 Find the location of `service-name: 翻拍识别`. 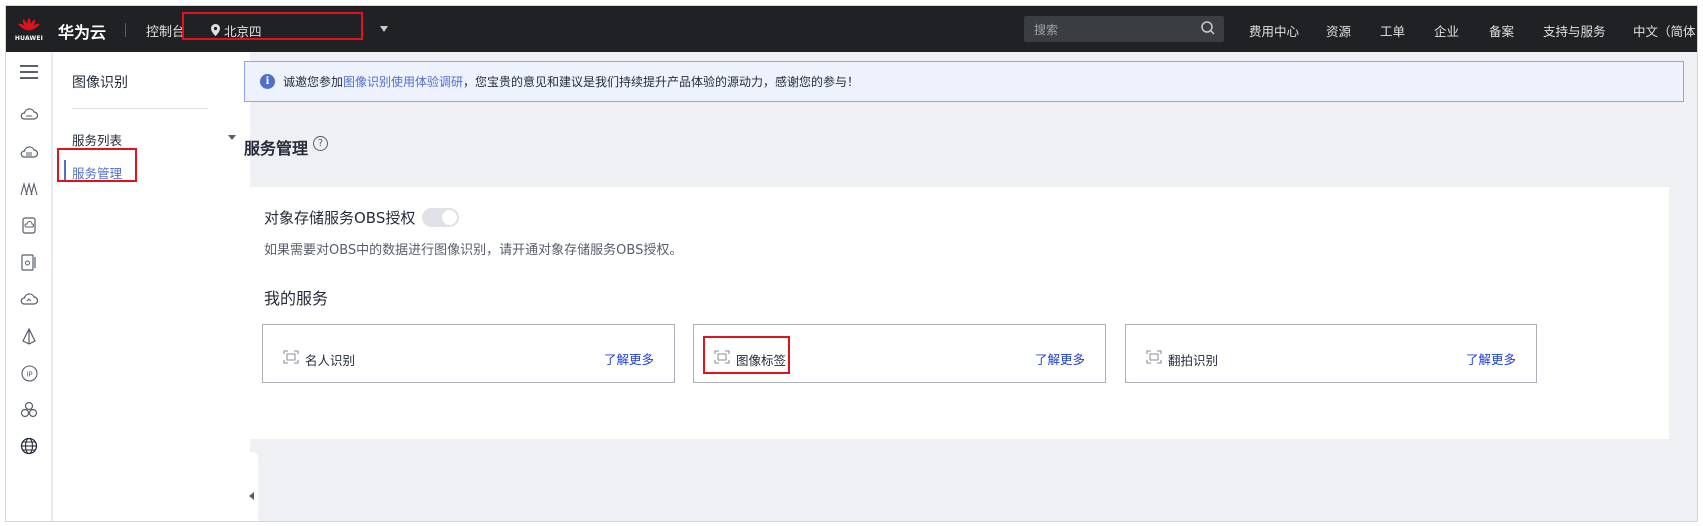

service-name: 翻拍识别 is located at coordinates (1193, 360).